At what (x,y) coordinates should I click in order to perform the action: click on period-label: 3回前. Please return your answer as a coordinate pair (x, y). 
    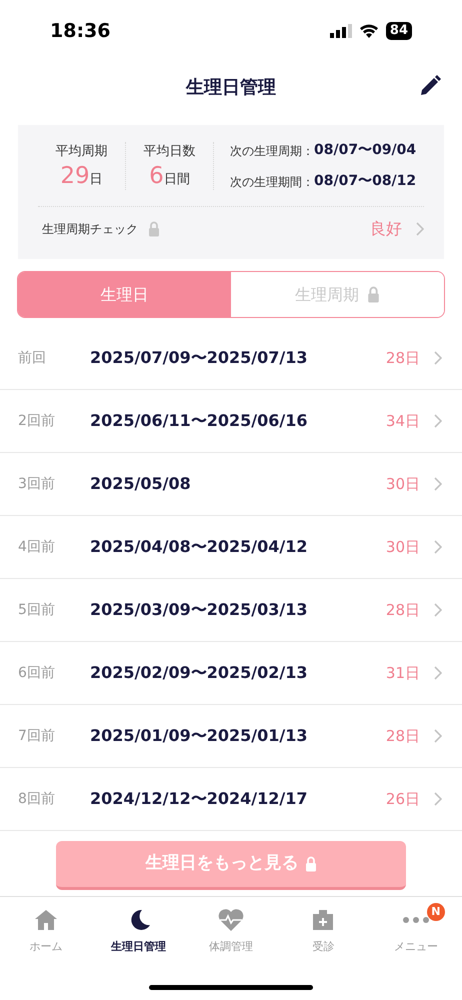
    Looking at the image, I should click on (37, 484).